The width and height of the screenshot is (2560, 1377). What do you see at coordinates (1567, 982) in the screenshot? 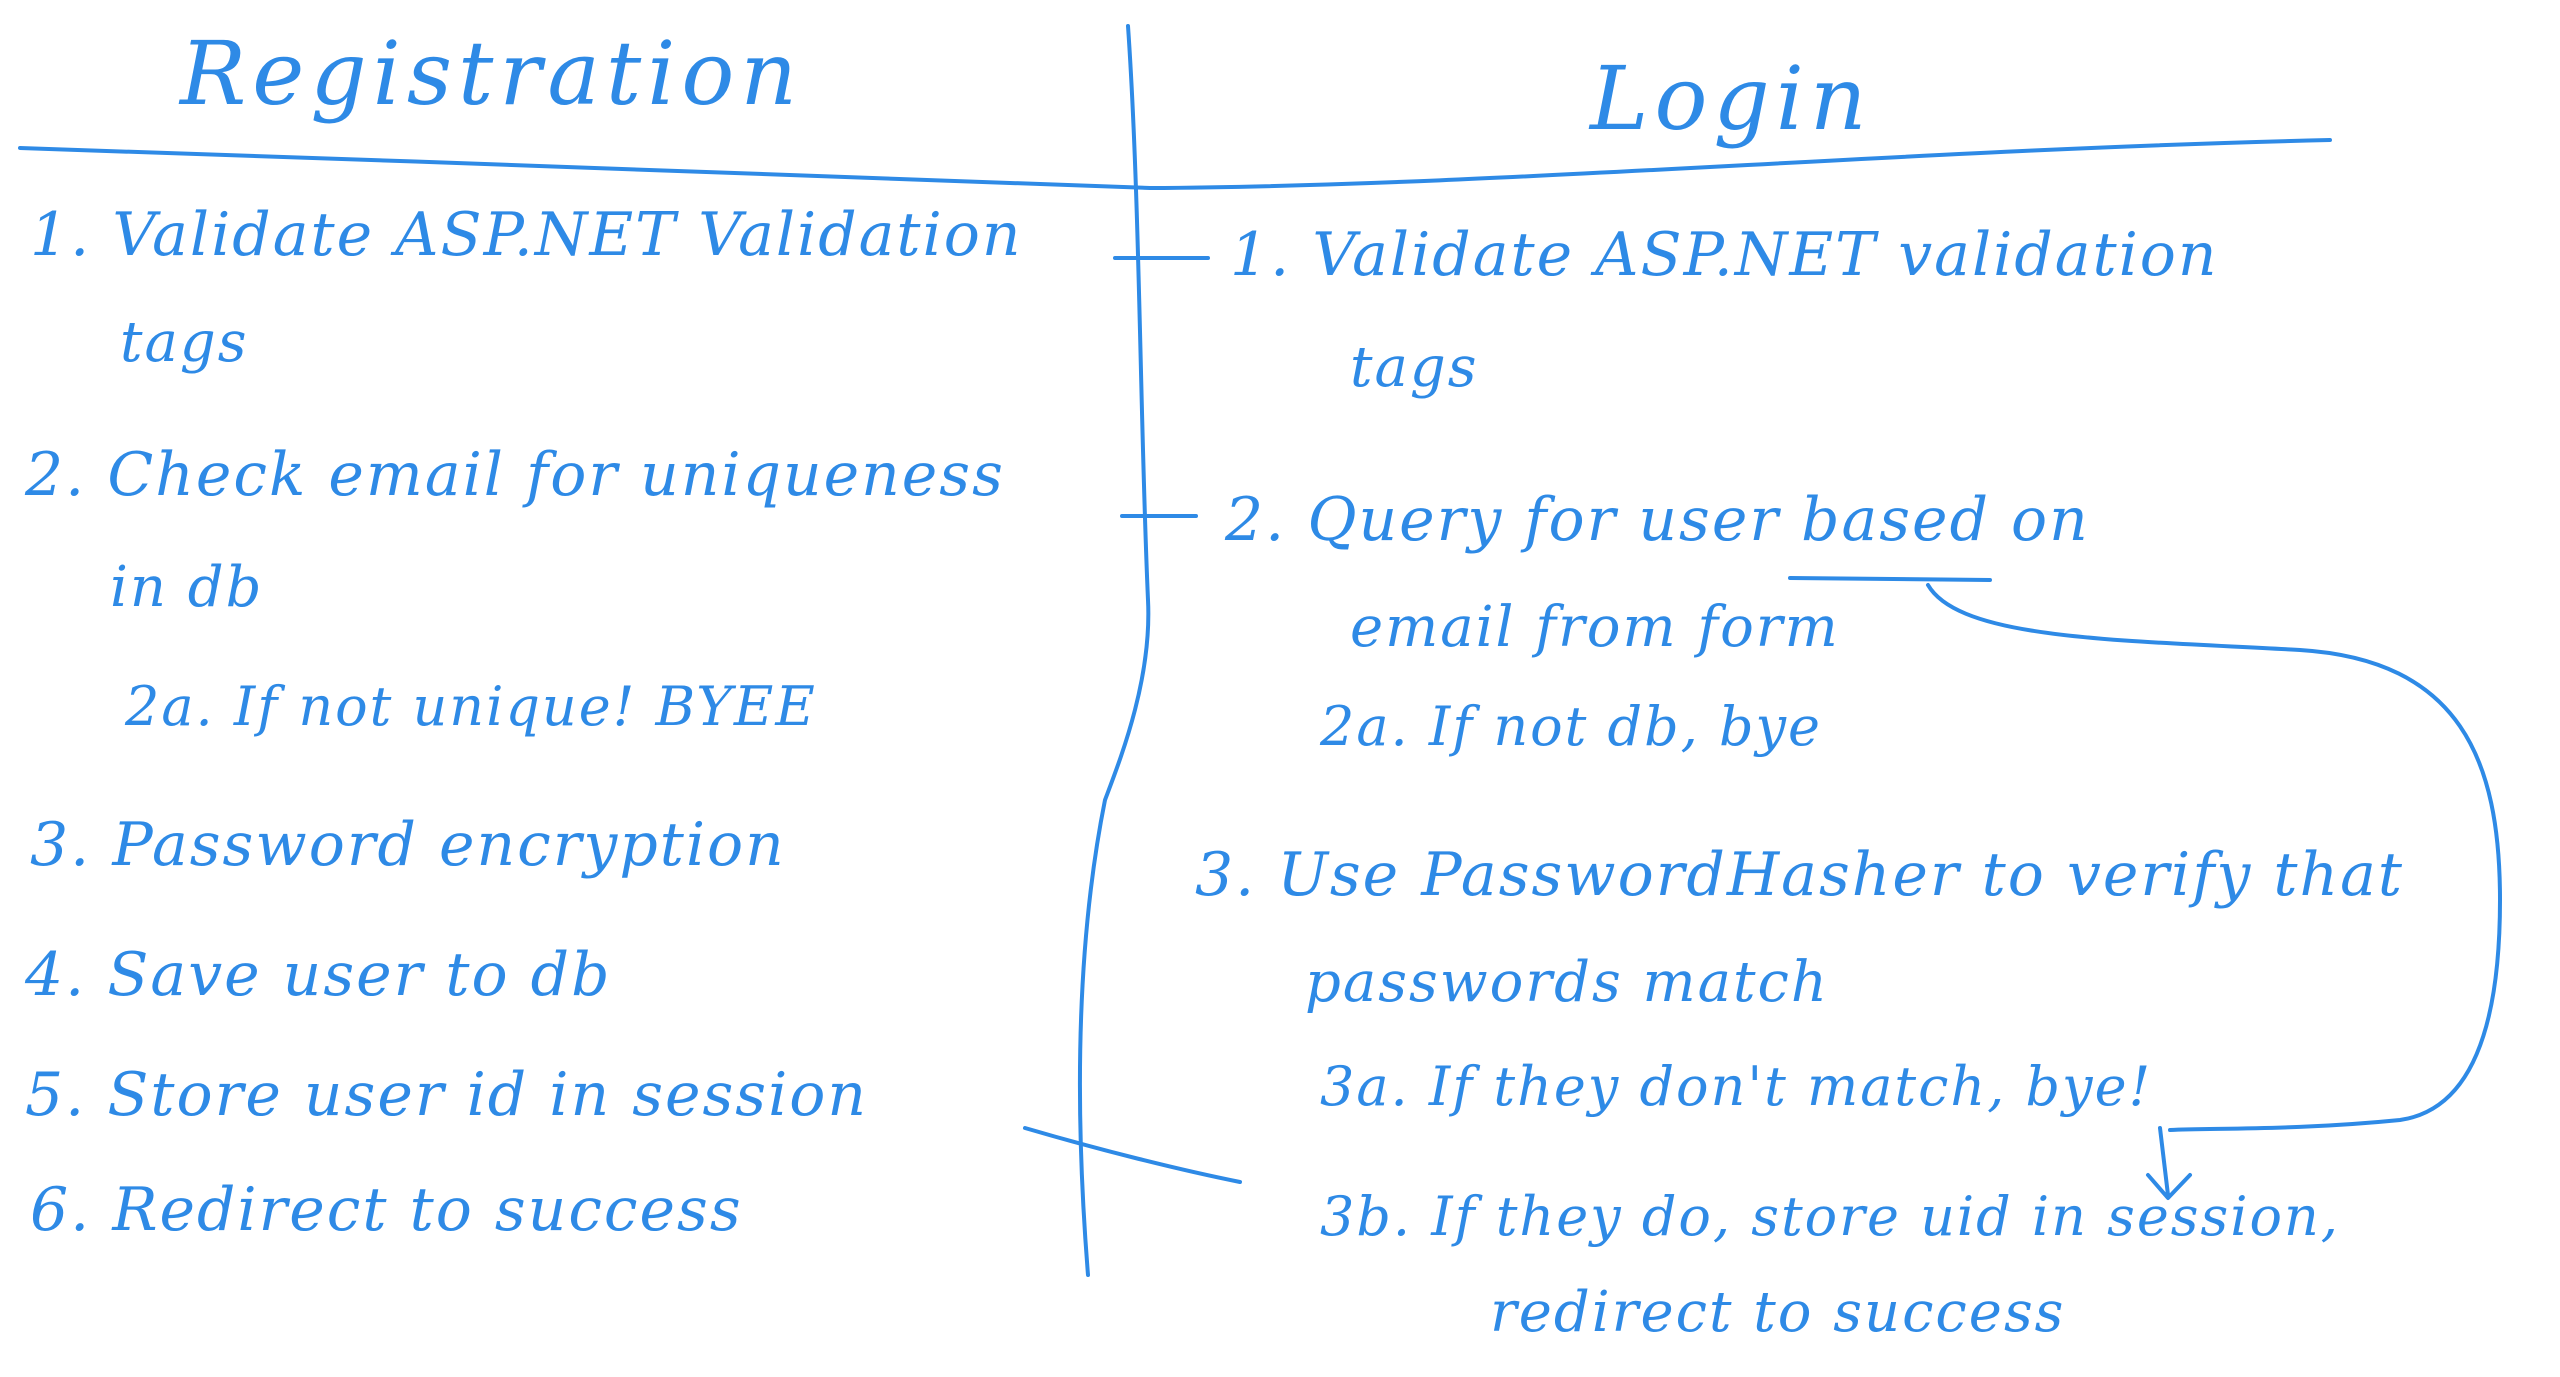
I see `login-step-3-continued: passwords match` at bounding box center [1567, 982].